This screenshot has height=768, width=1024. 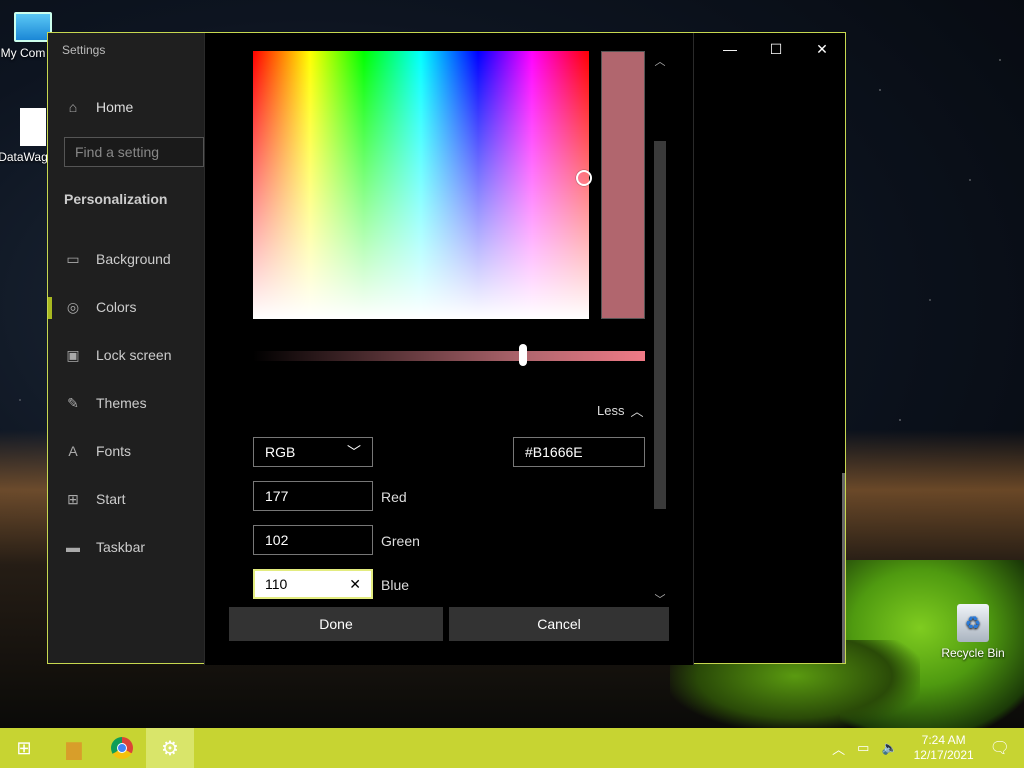 What do you see at coordinates (660, 61) in the screenshot?
I see `scroll-up-icon: ︿` at bounding box center [660, 61].